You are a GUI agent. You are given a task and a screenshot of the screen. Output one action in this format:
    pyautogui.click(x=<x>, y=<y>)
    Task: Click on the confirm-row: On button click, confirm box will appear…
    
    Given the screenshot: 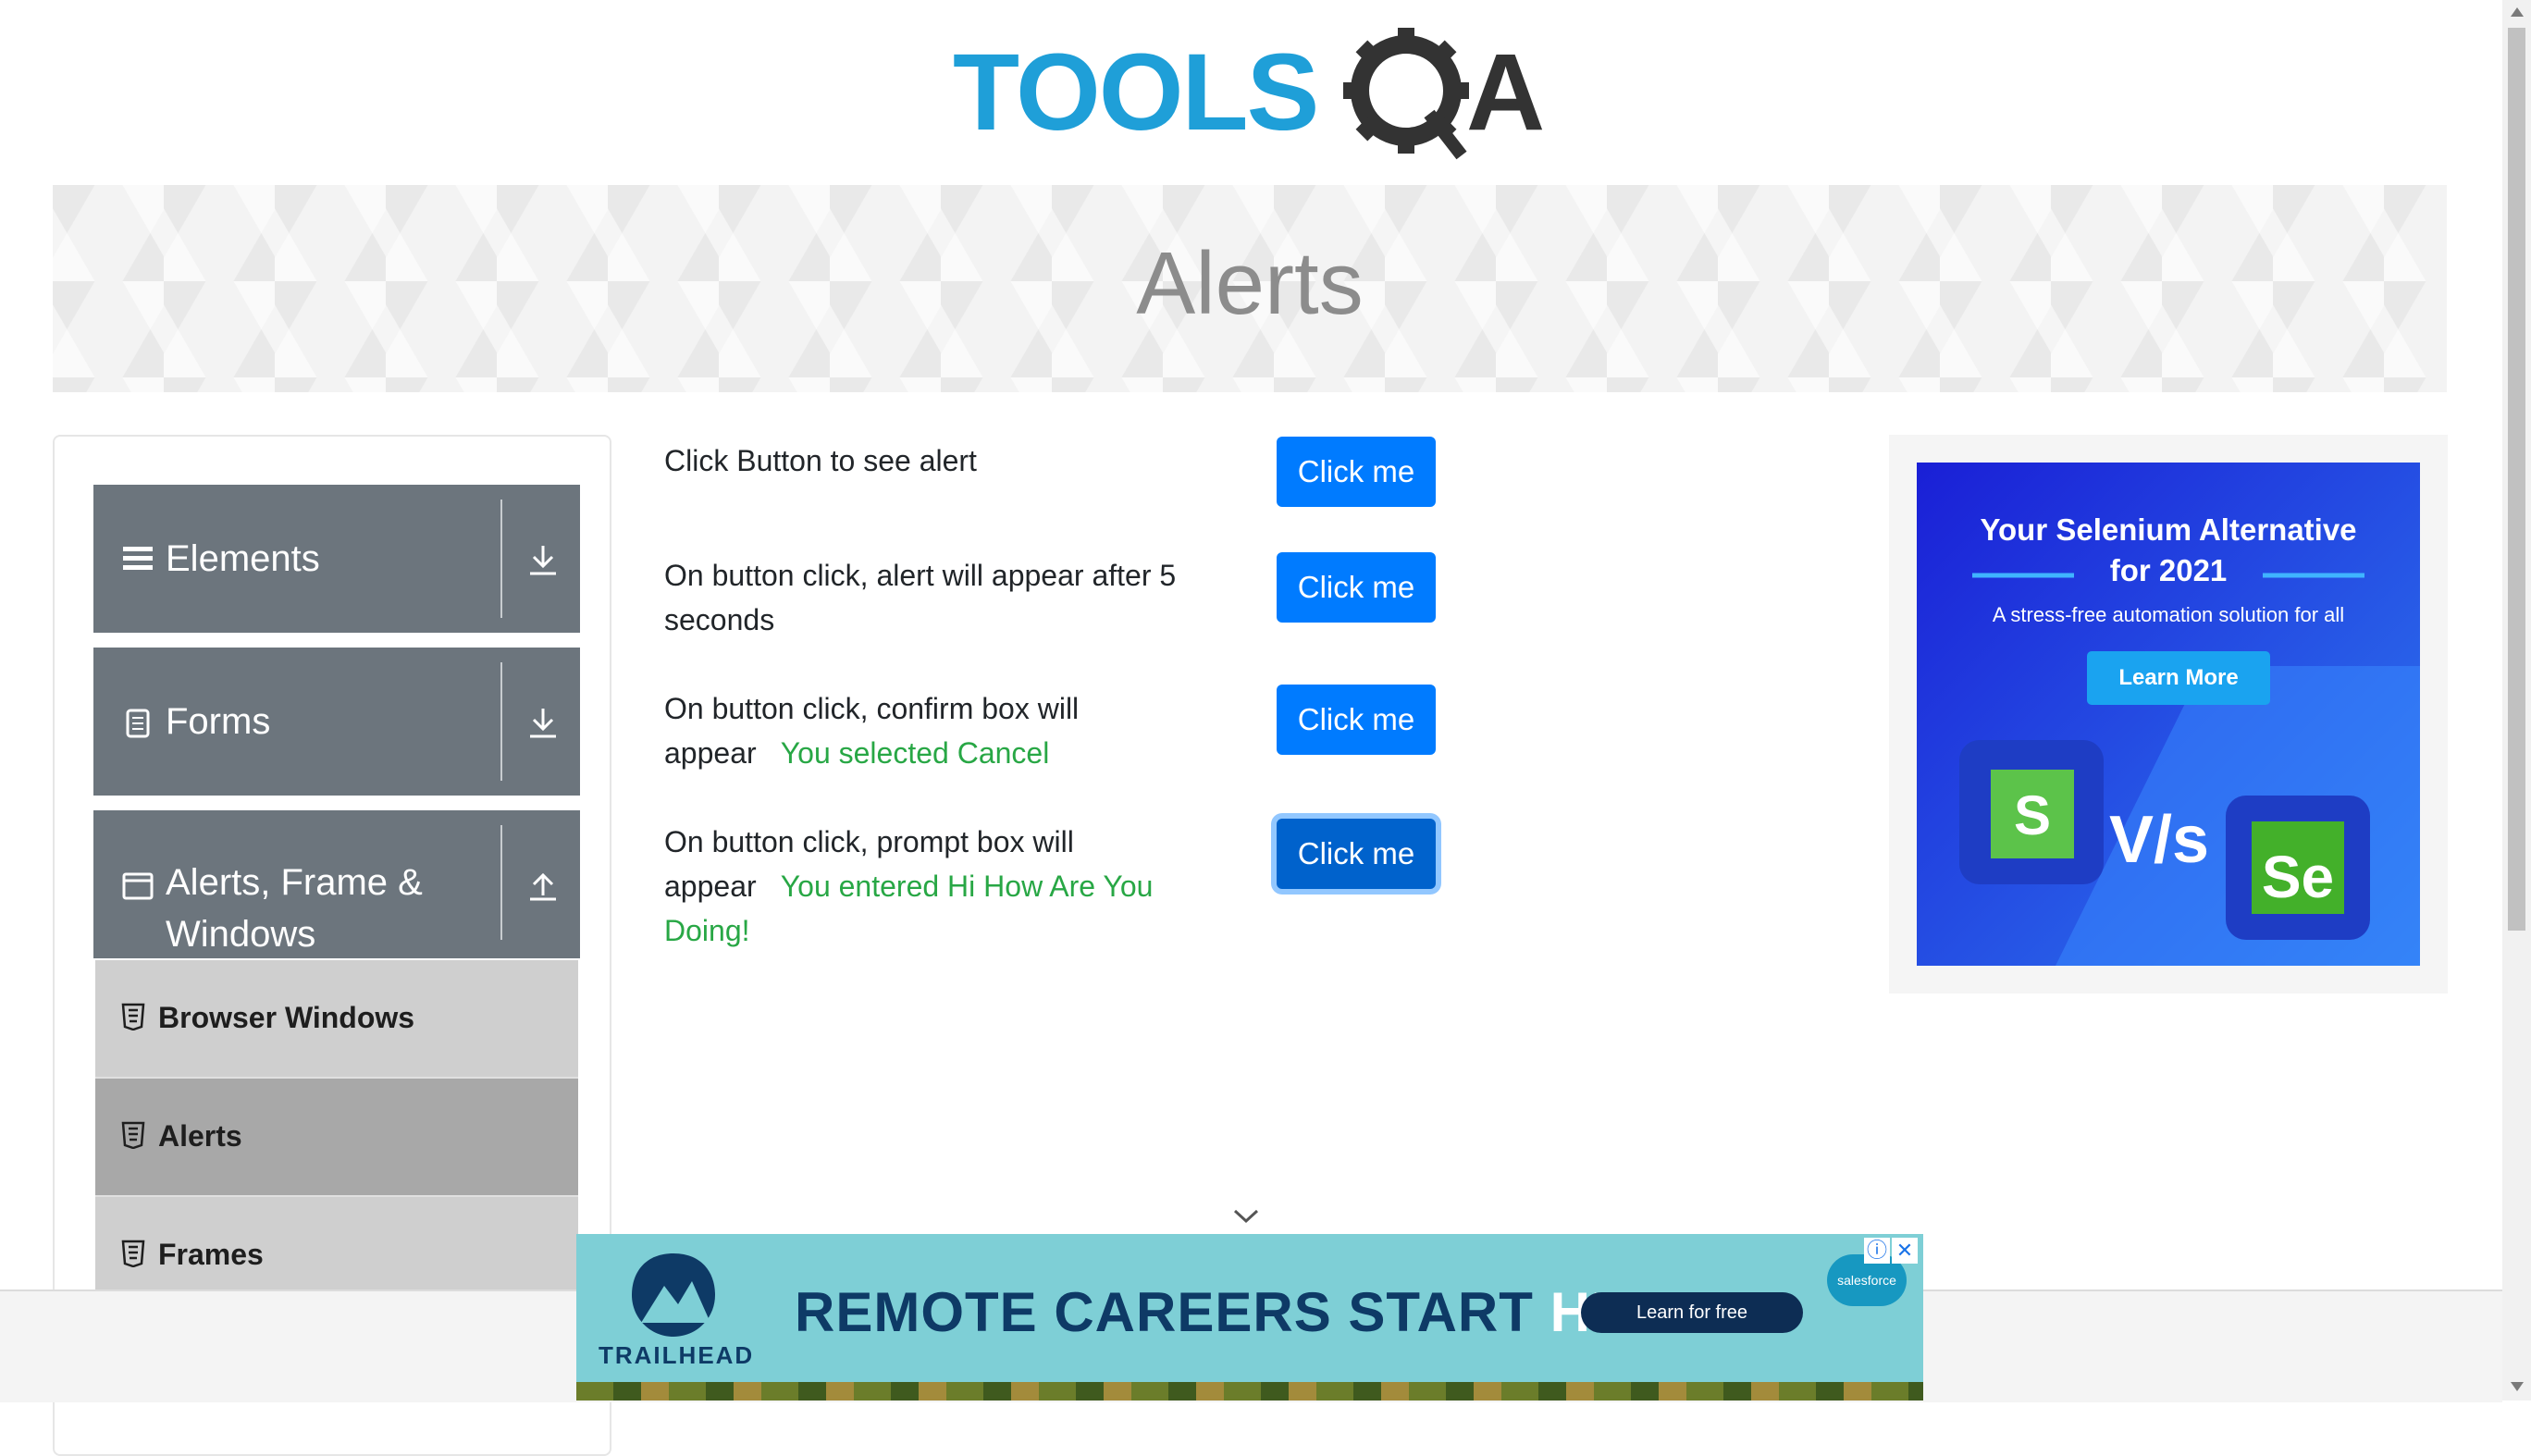 What is the action you would take?
    pyautogui.click(x=905, y=730)
    